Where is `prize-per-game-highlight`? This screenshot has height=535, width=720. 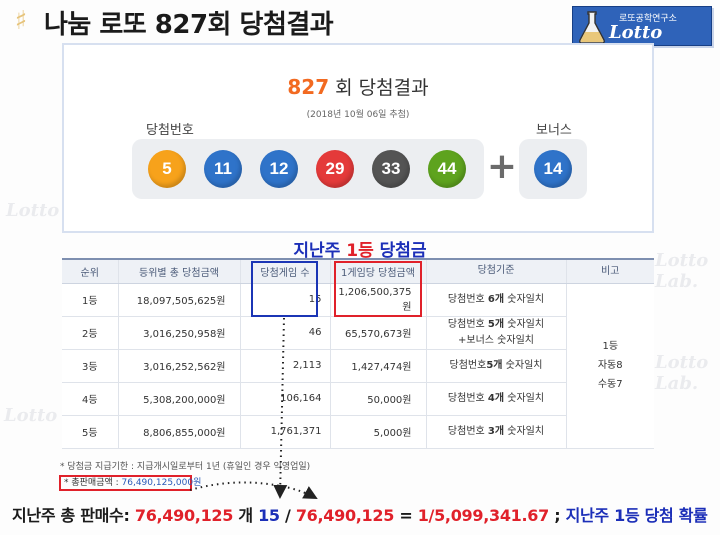 prize-per-game-highlight is located at coordinates (378, 289).